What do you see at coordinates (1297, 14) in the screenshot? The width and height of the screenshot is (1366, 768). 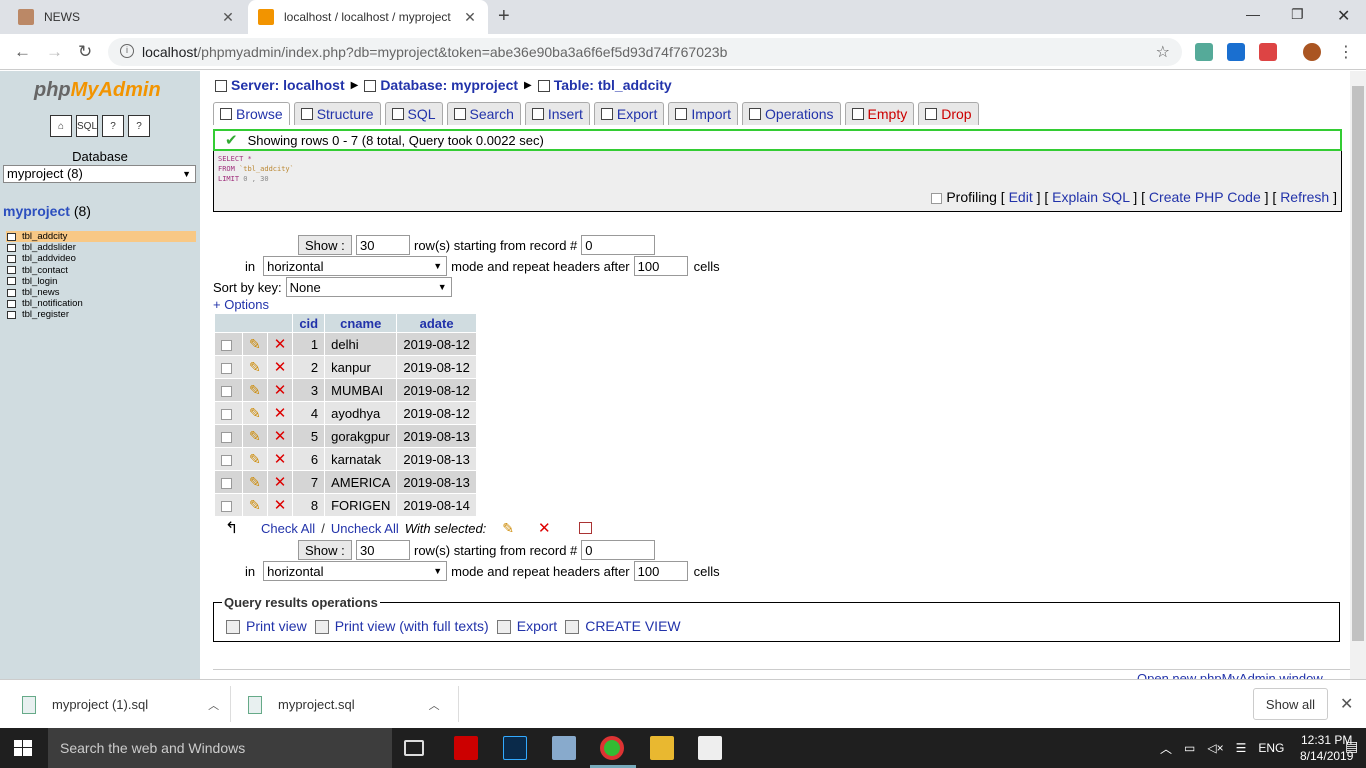 I see `maximize-icon: ❐` at bounding box center [1297, 14].